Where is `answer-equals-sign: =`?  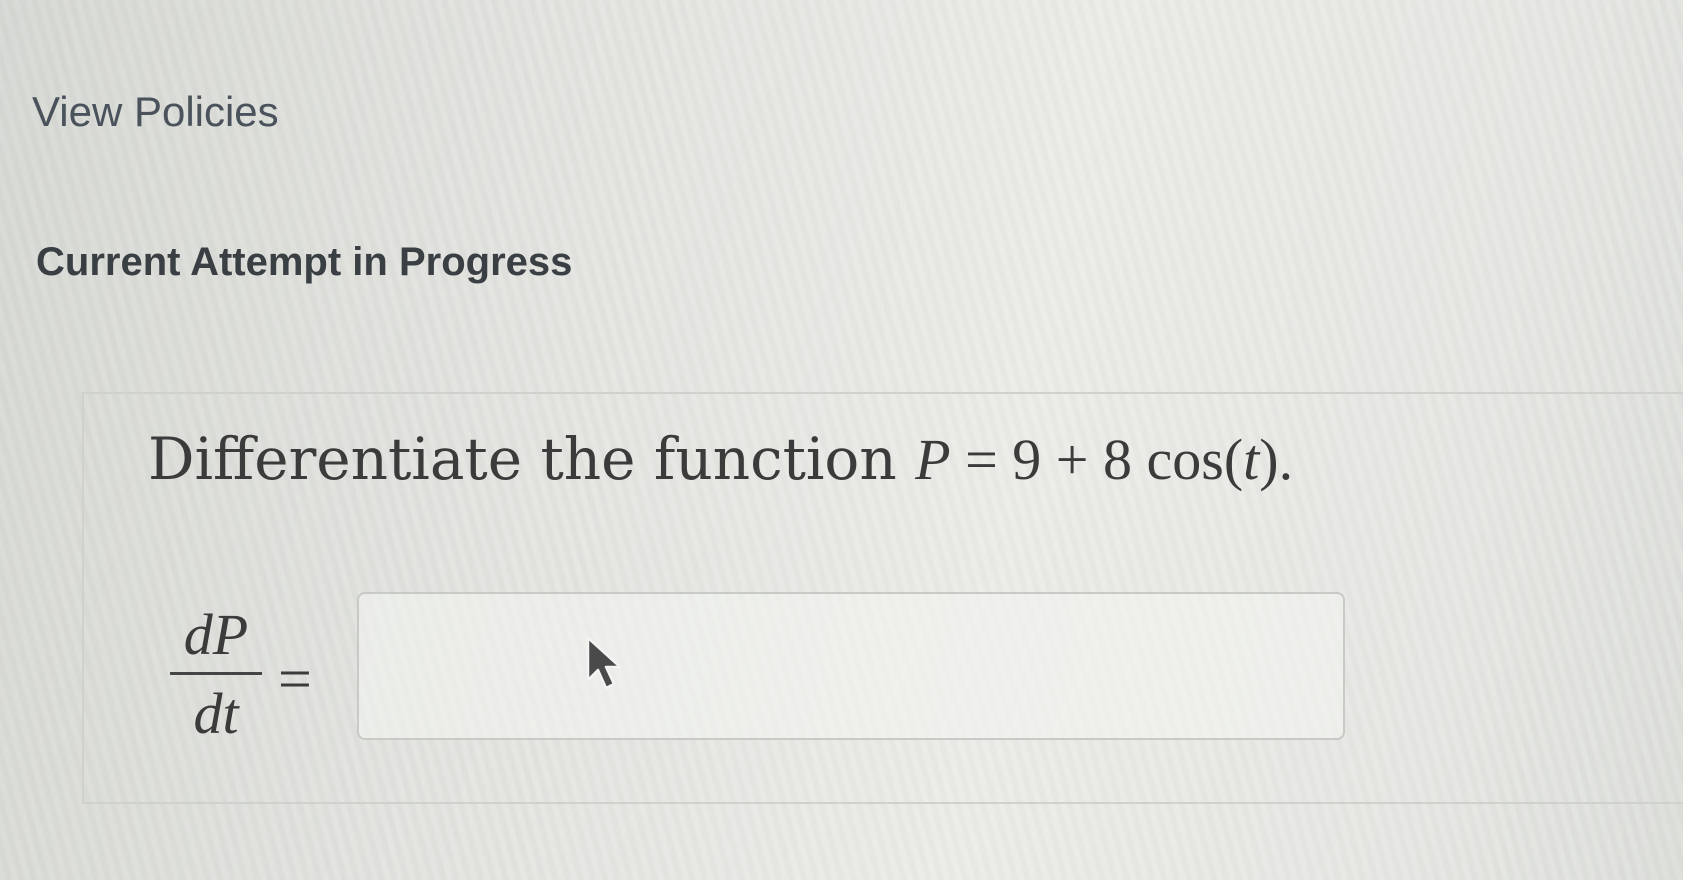
answer-equals-sign: = is located at coordinates (295, 679).